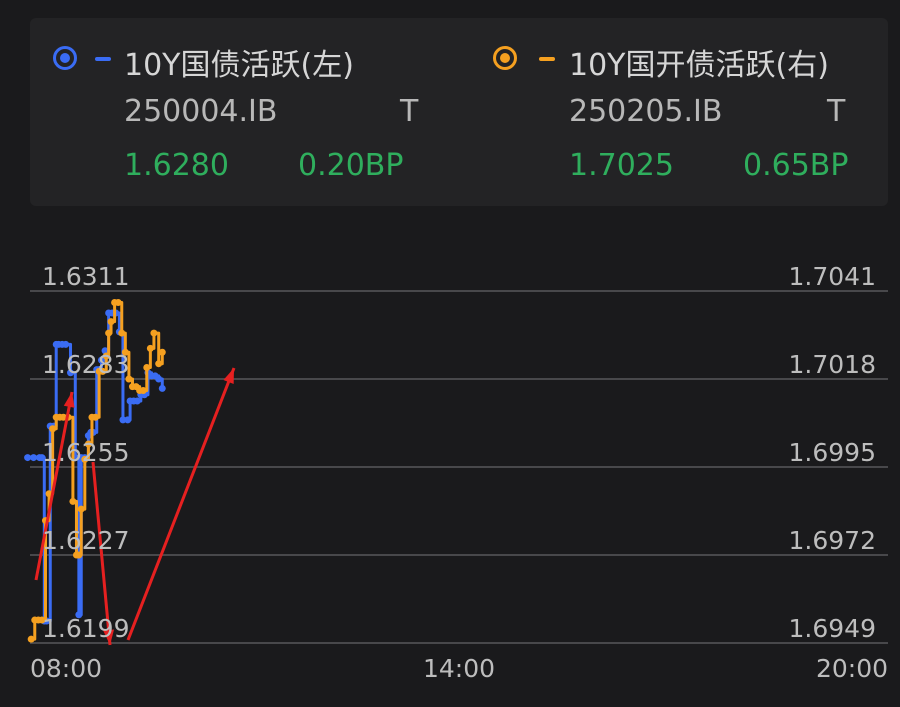 The height and width of the screenshot is (707, 900). Describe the element at coordinates (832, 628) in the screenshot. I see `right-axis-tick: 1.6949` at that location.